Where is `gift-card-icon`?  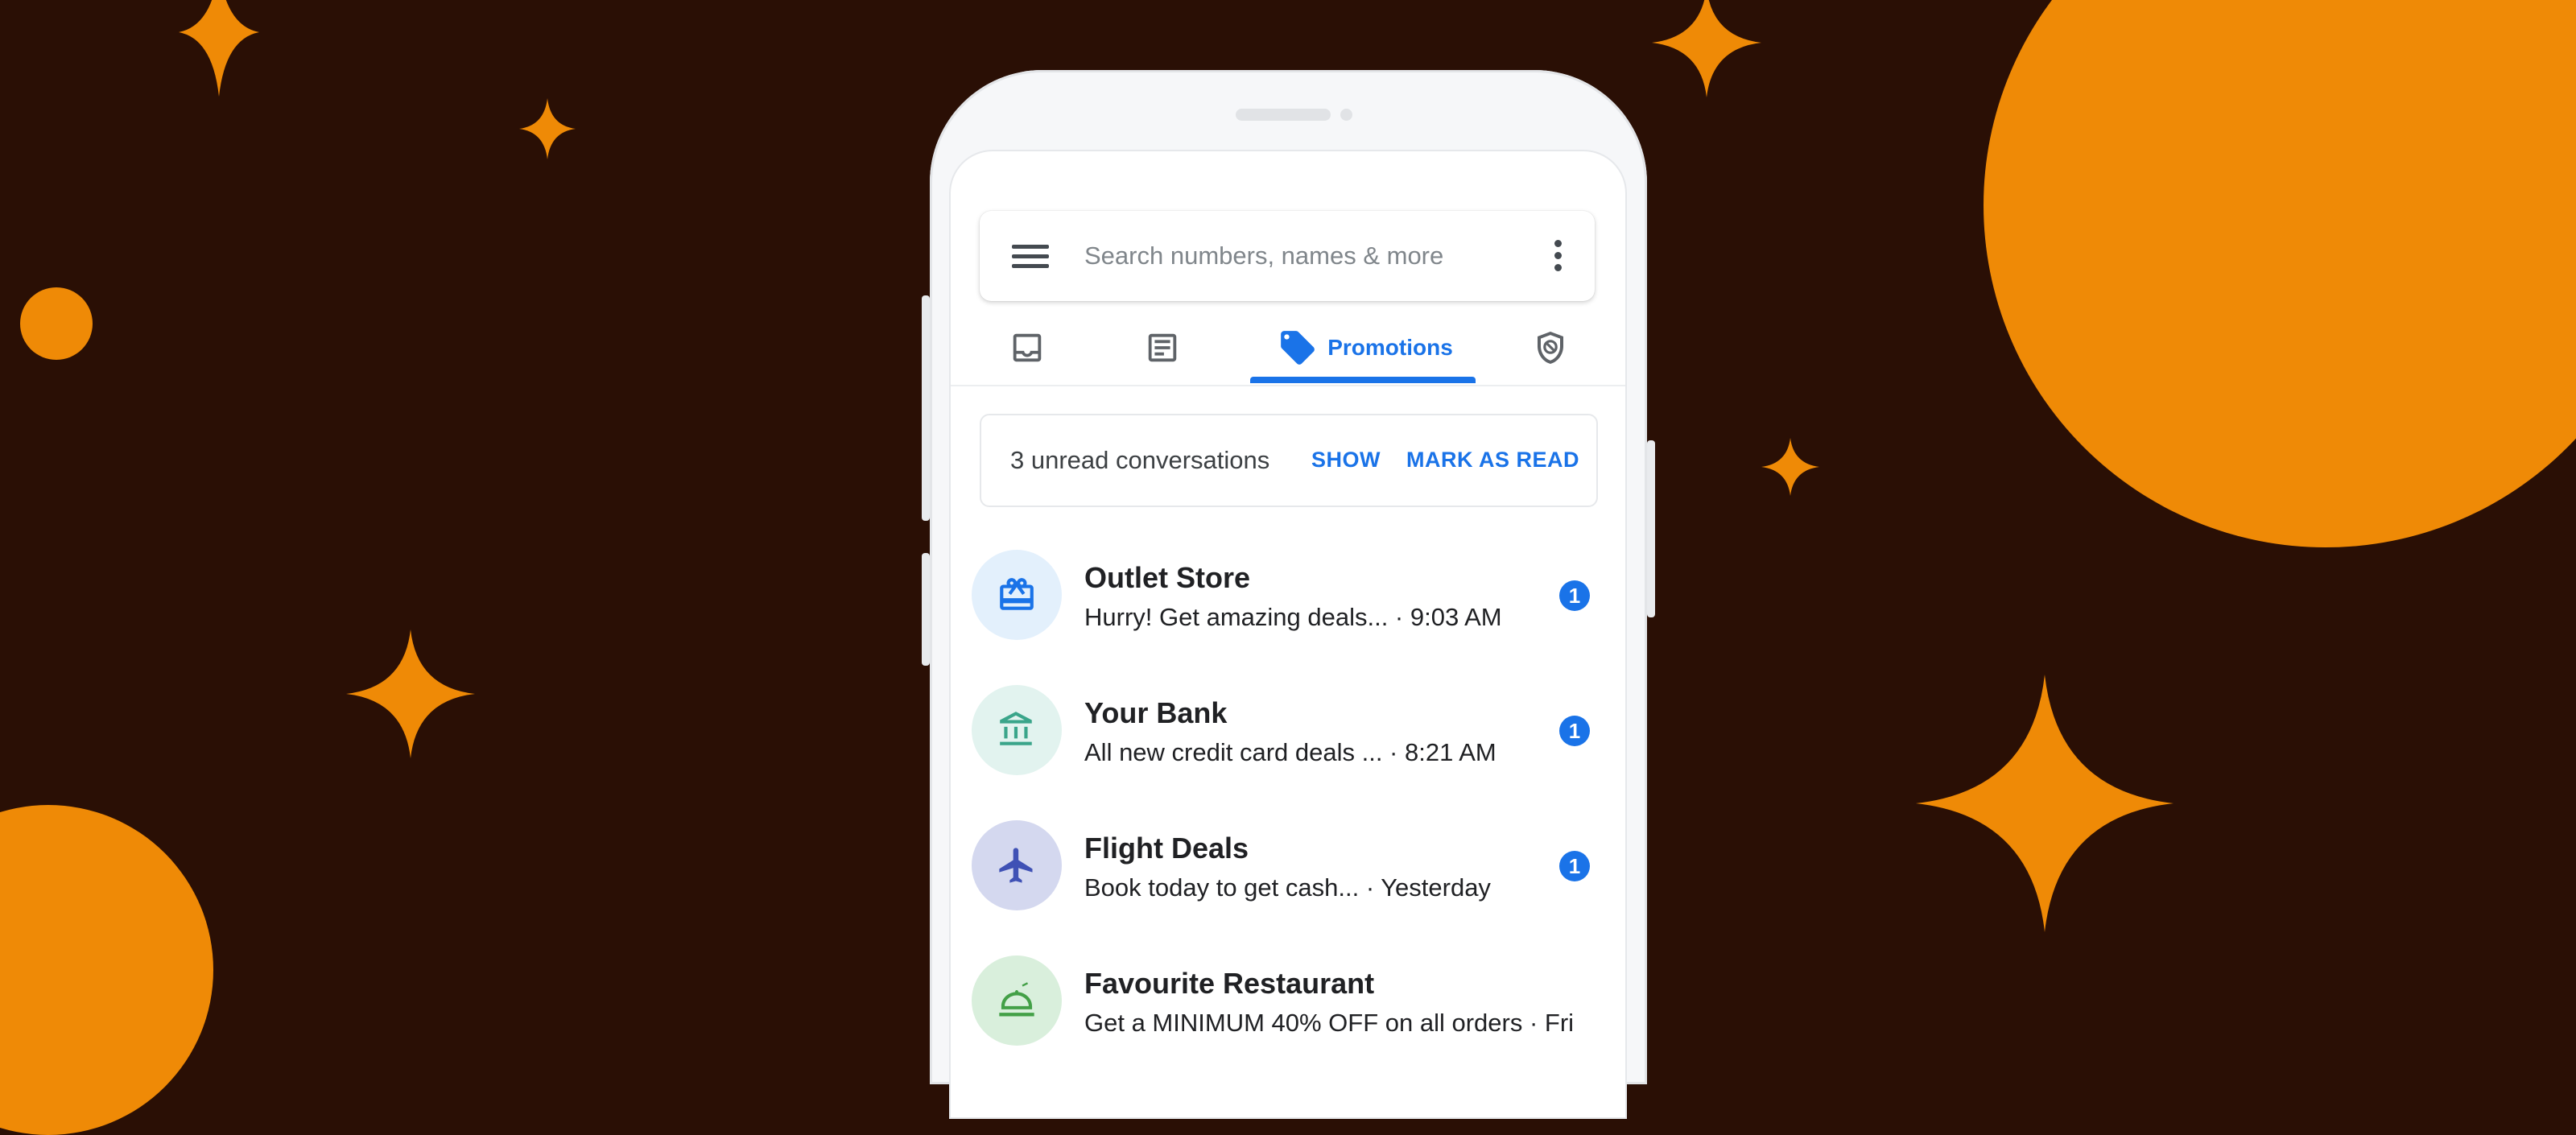 gift-card-icon is located at coordinates (1017, 594).